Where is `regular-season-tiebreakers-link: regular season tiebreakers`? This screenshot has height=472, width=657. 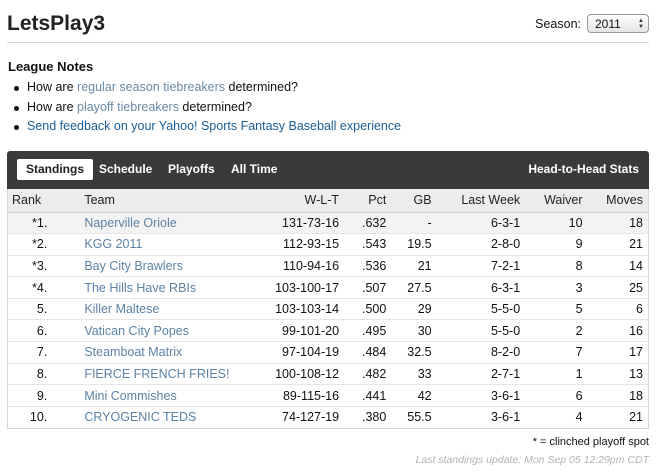 regular-season-tiebreakers-link: regular season tiebreakers is located at coordinates (151, 87).